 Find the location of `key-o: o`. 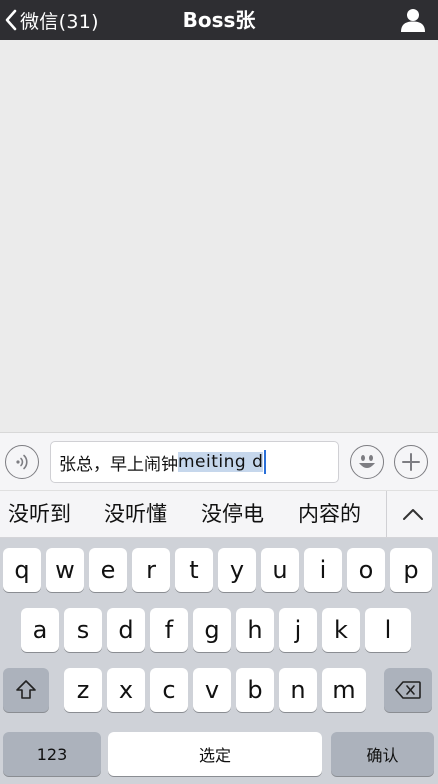

key-o: o is located at coordinates (366, 570).